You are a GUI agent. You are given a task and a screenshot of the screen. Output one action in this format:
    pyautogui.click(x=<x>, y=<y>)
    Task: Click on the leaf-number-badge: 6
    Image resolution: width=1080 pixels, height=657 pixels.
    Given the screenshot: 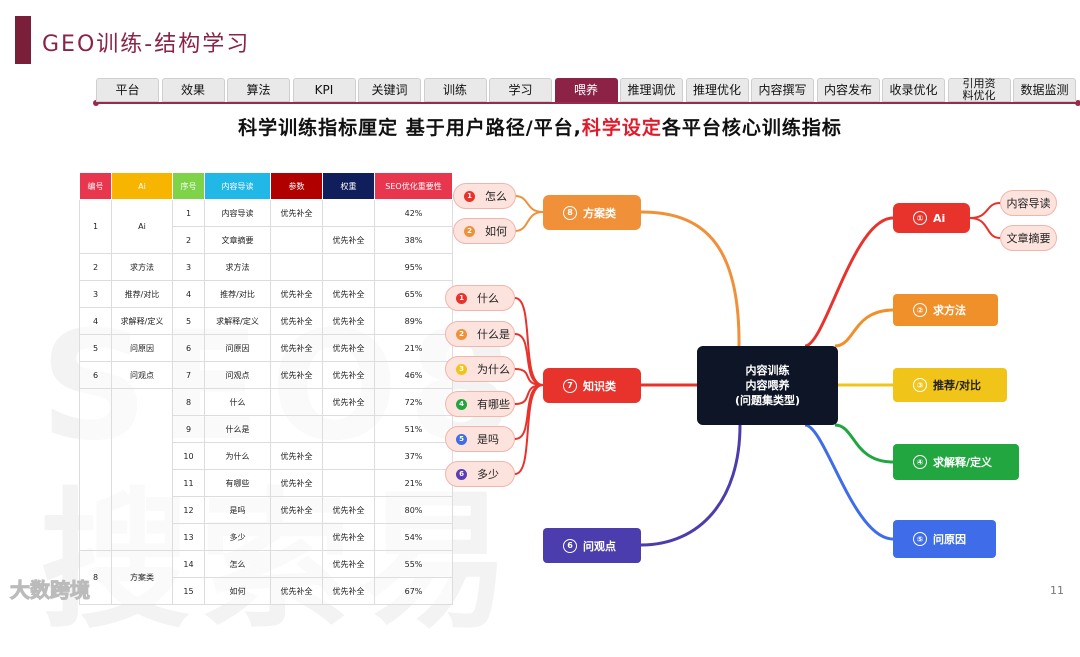 What is the action you would take?
    pyautogui.click(x=461, y=474)
    